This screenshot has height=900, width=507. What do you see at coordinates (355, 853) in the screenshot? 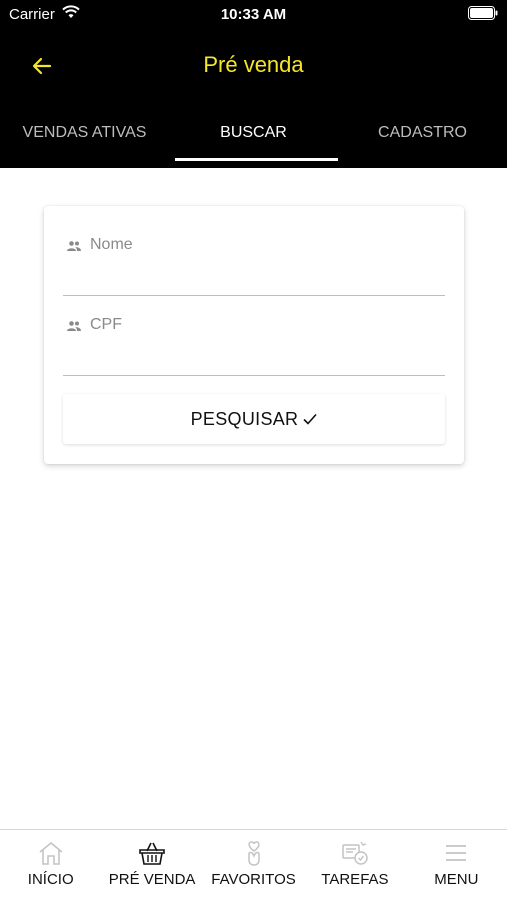
I see `tasks-icon` at bounding box center [355, 853].